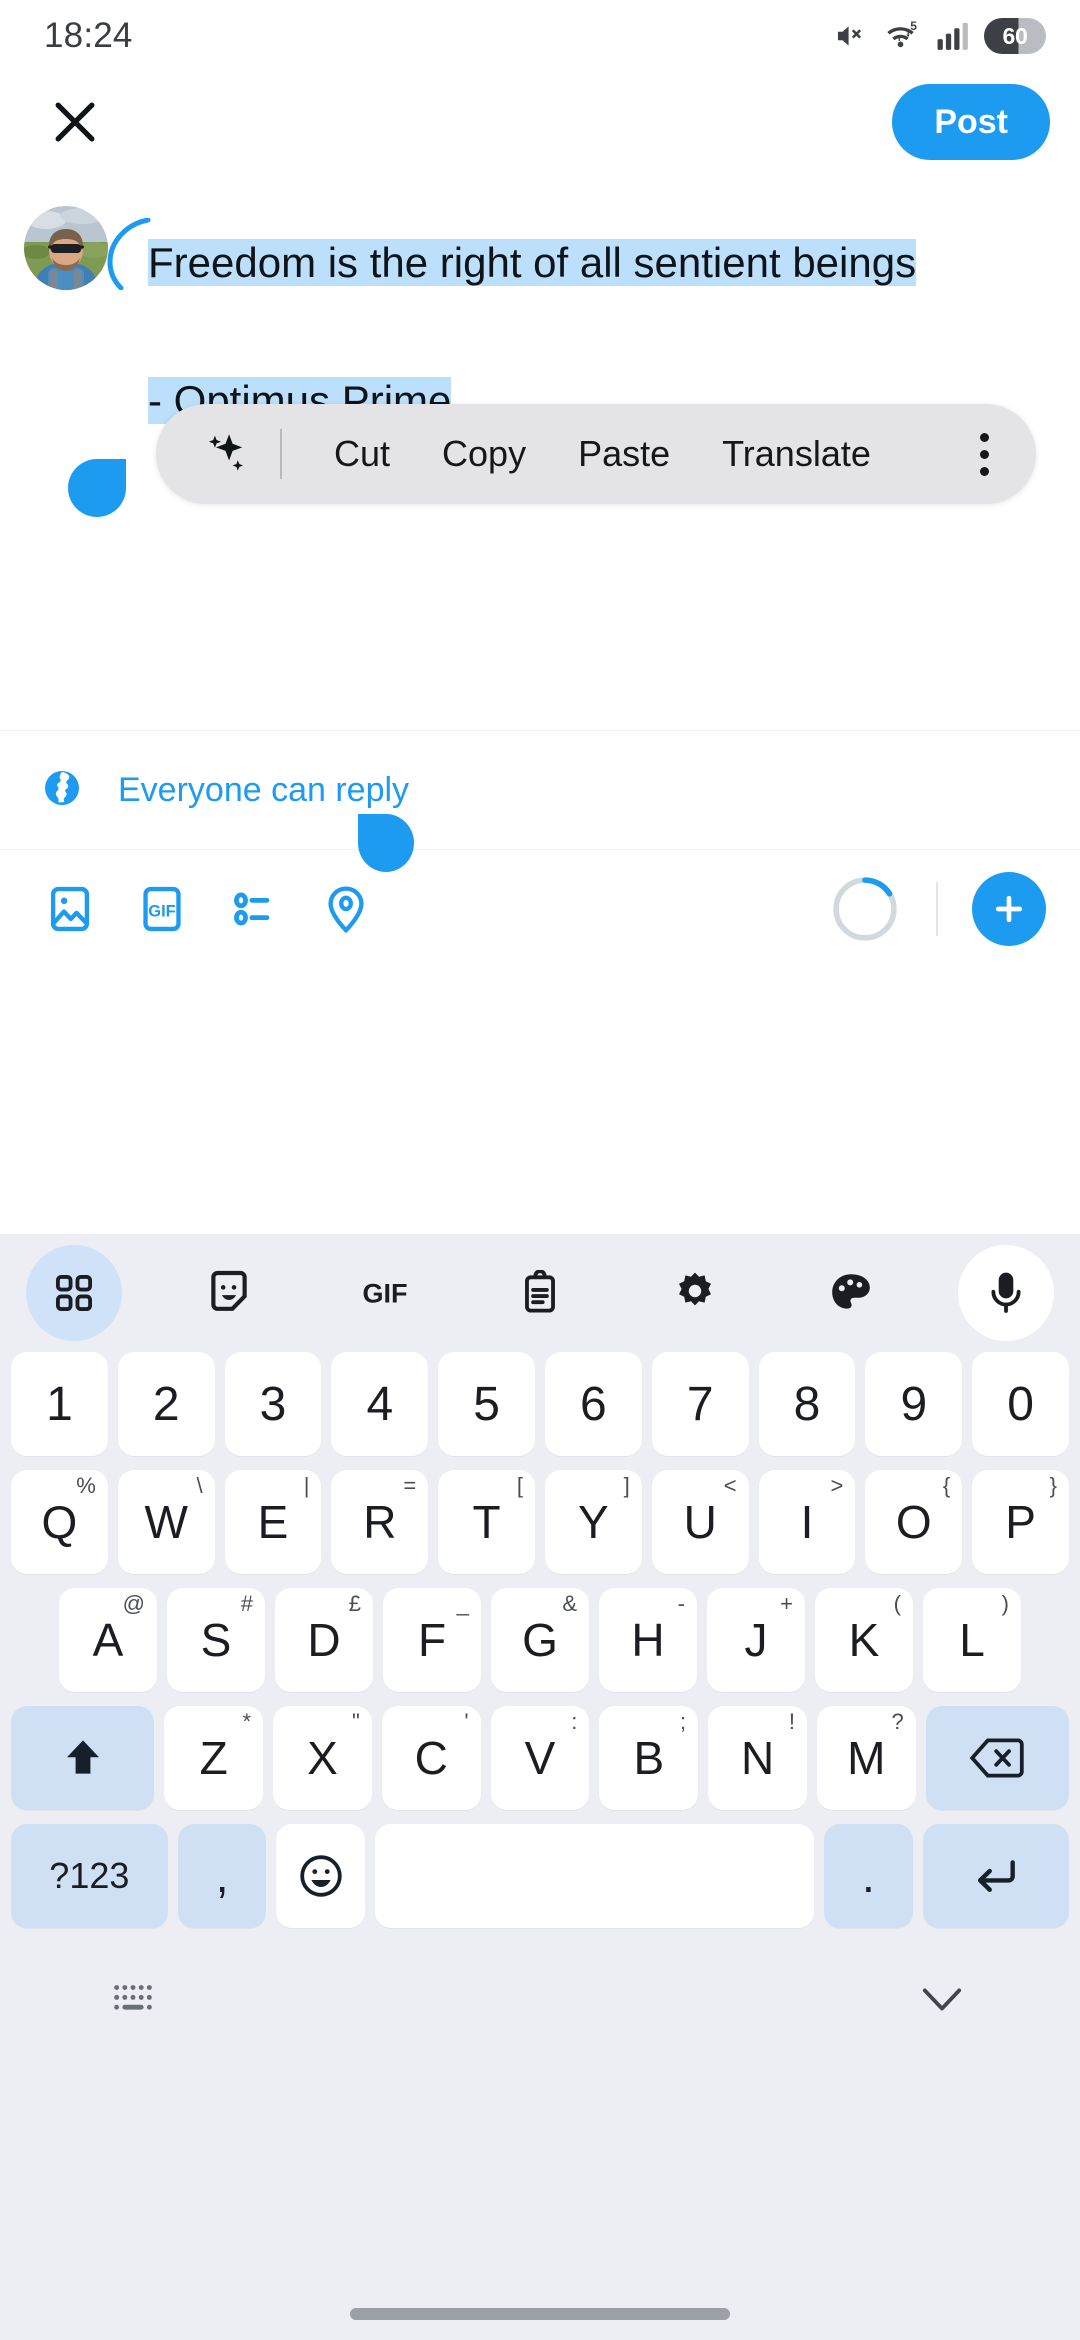 This screenshot has height=2340, width=1080. Describe the element at coordinates (624, 454) in the screenshot. I see `paste-button: Paste` at that location.